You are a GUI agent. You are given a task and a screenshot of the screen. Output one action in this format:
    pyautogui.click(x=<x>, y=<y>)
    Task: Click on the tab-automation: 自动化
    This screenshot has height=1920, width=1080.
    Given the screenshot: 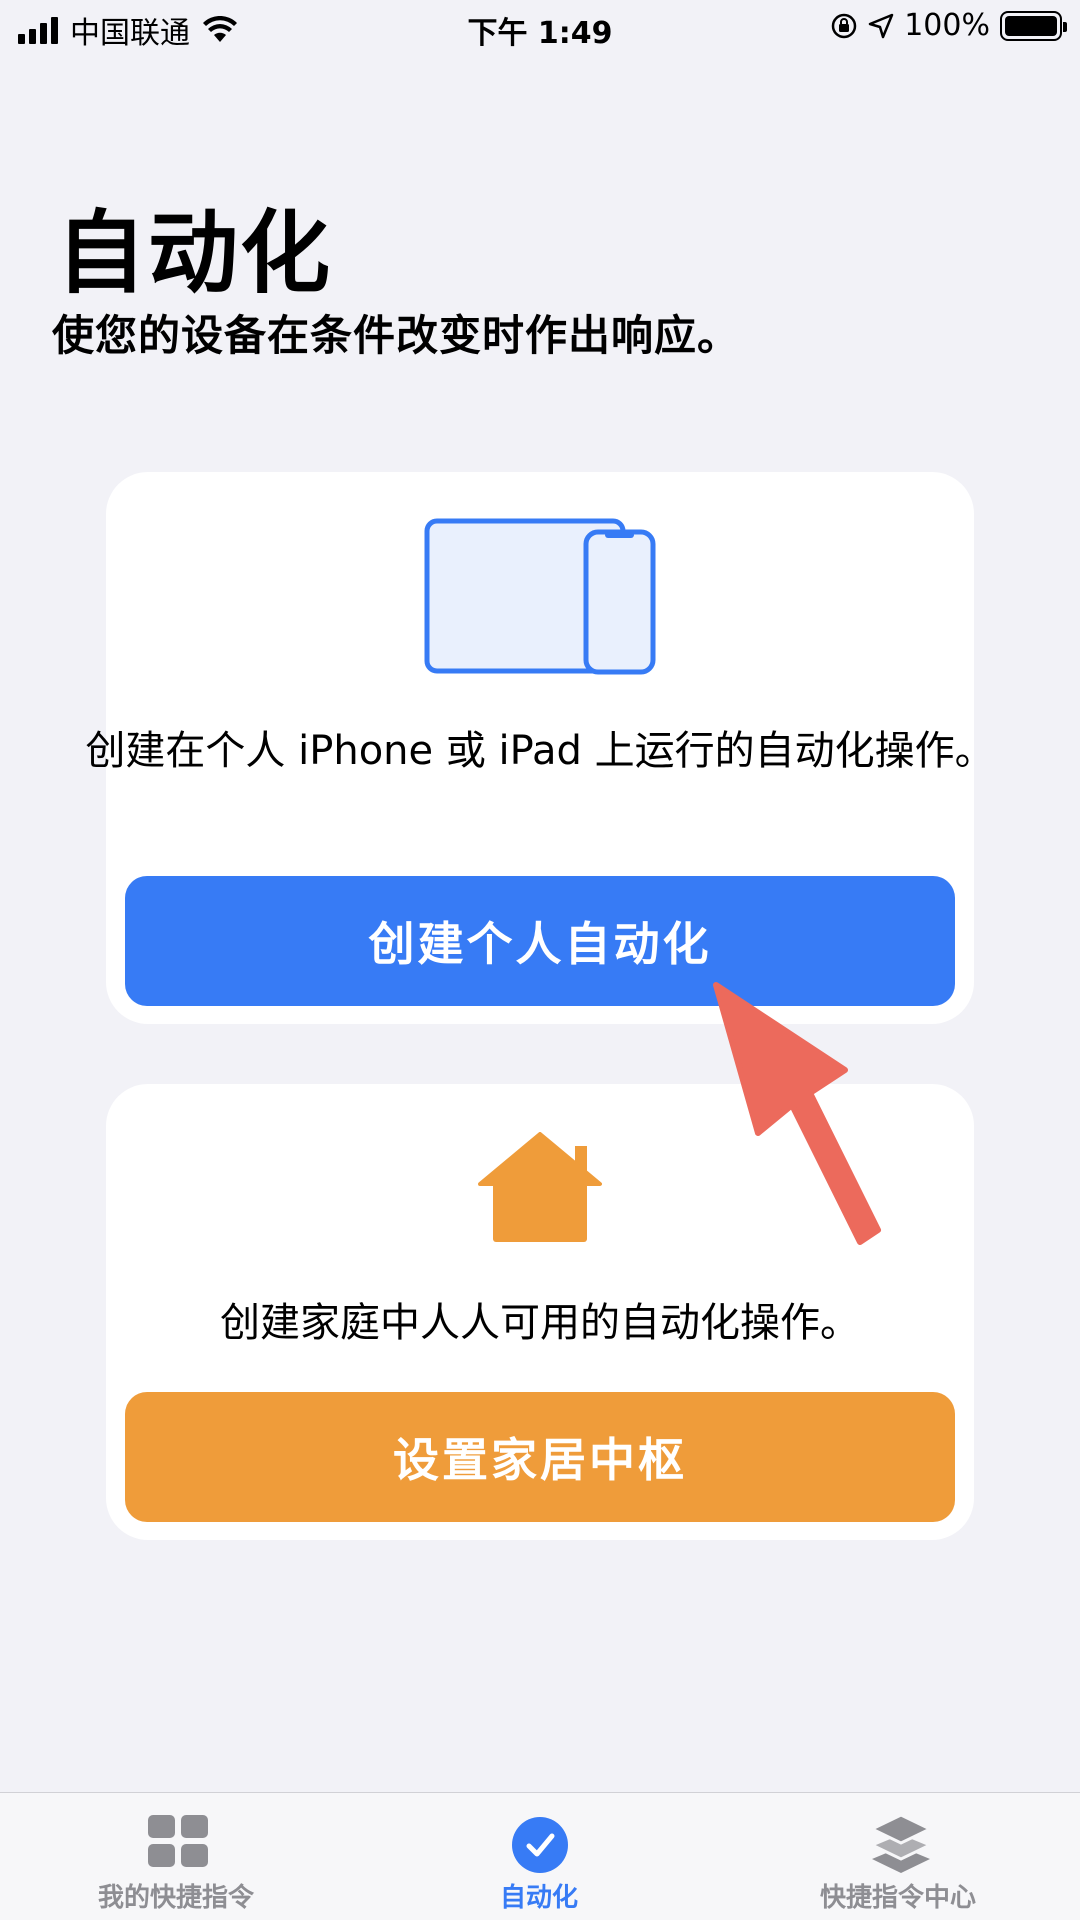 What is the action you would take?
    pyautogui.click(x=540, y=1856)
    